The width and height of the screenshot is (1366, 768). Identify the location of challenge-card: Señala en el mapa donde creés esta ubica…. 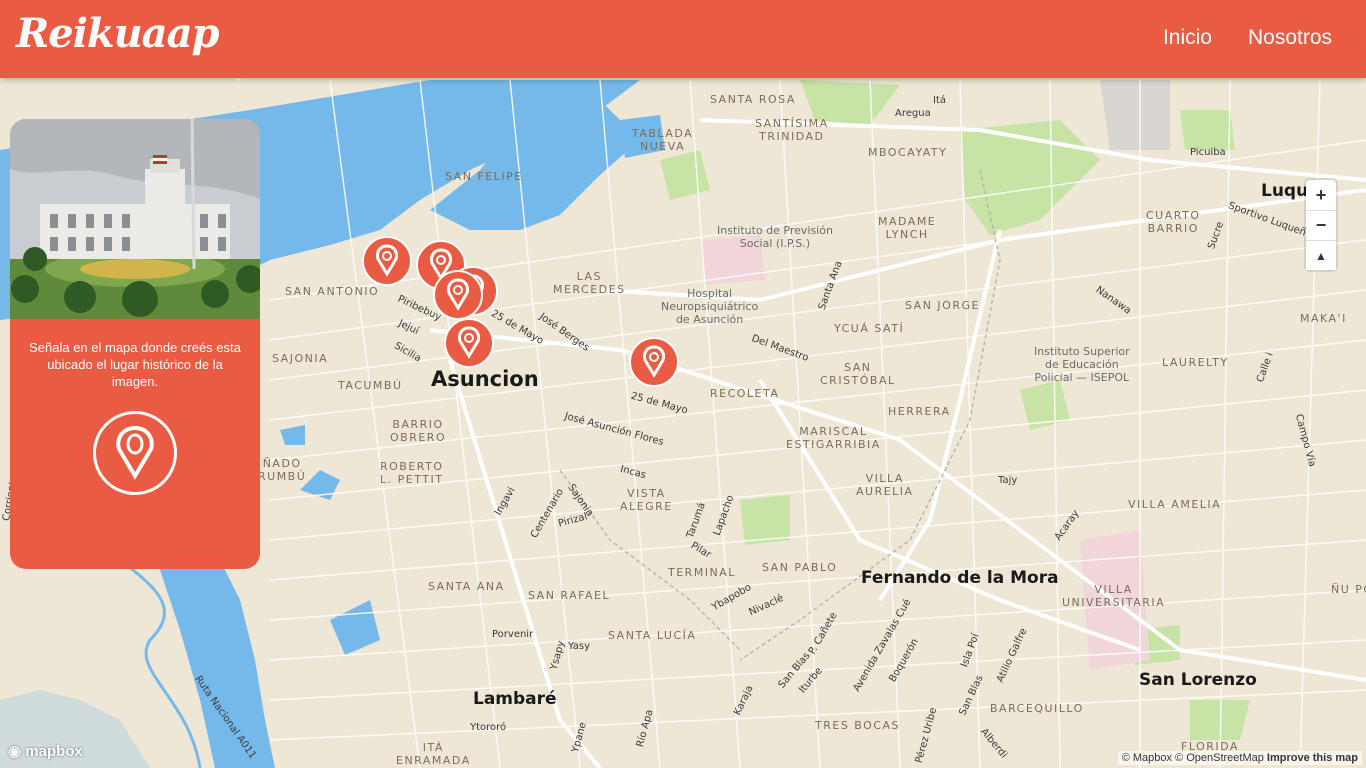
(135, 344).